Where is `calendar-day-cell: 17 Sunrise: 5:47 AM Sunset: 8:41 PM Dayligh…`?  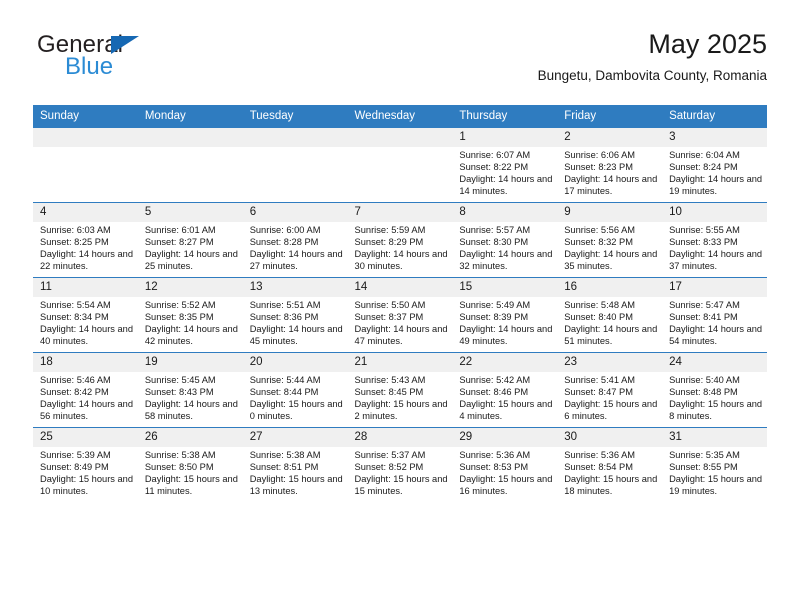
calendar-day-cell: 17 Sunrise: 5:47 AM Sunset: 8:41 PM Dayligh… is located at coordinates (714, 315).